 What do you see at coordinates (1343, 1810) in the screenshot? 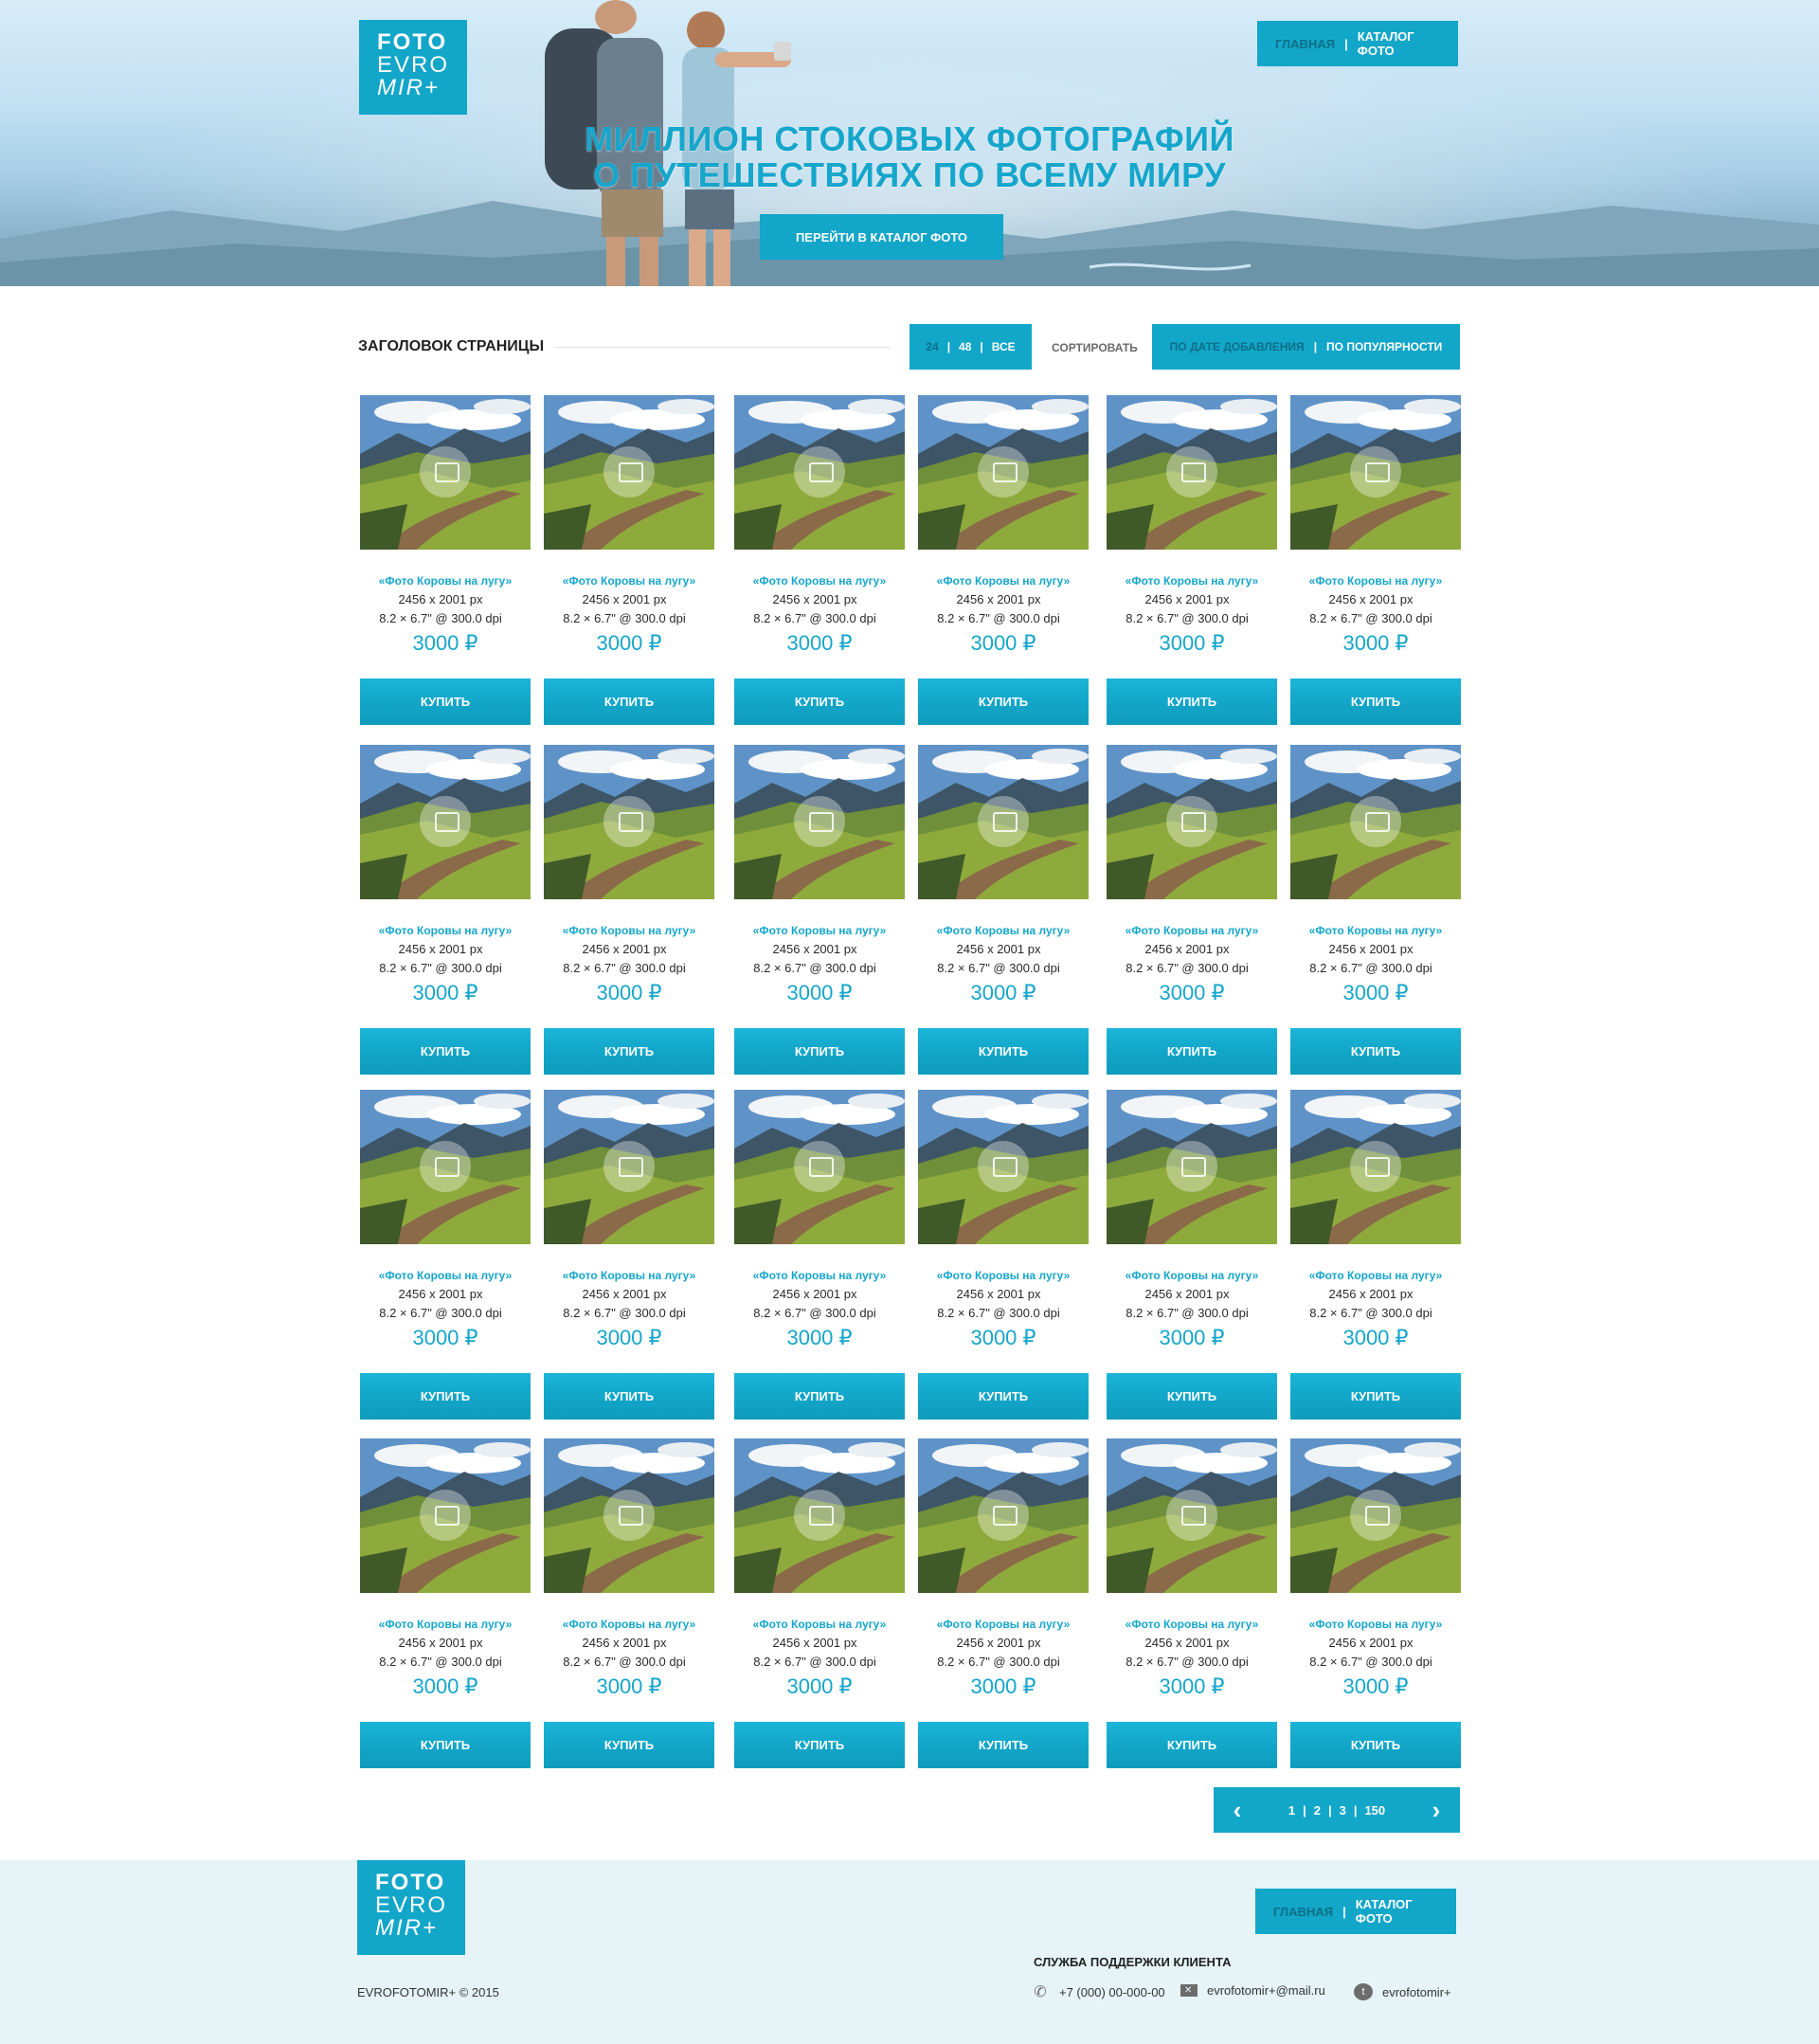
I see `page-link: 3` at bounding box center [1343, 1810].